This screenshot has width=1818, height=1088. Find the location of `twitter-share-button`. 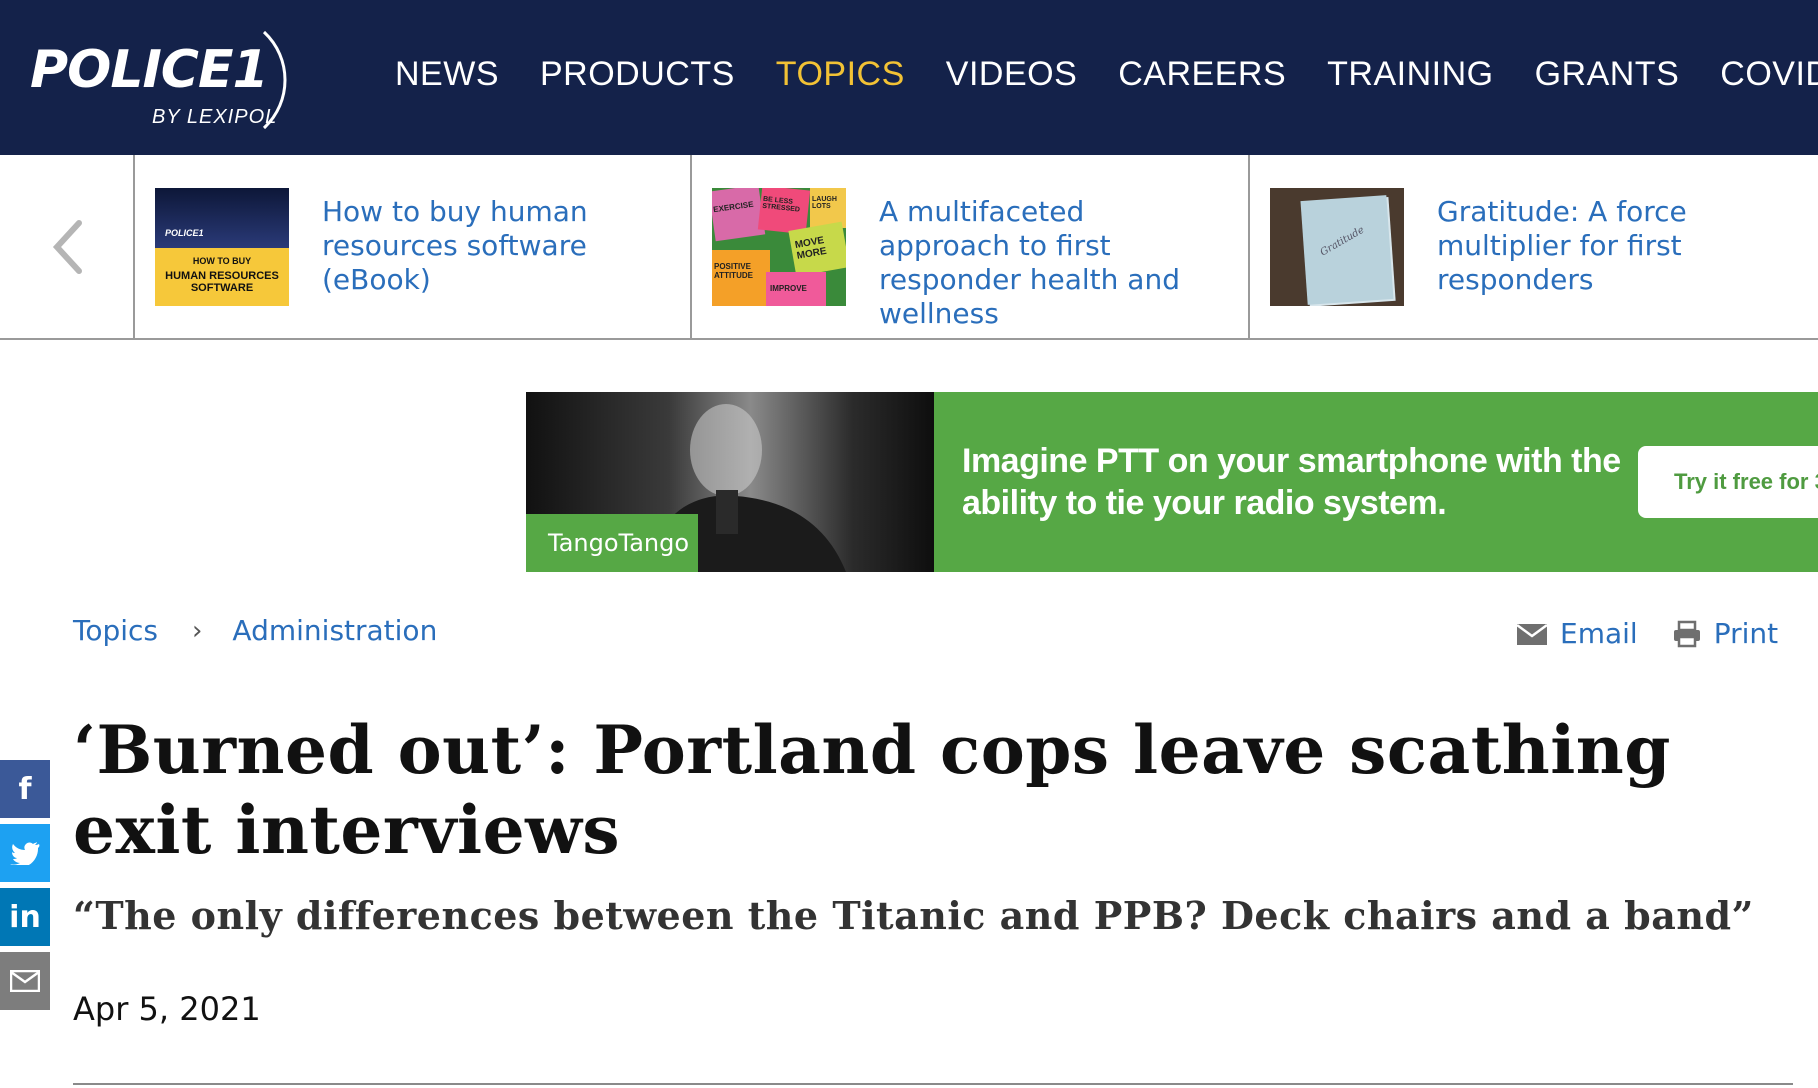

twitter-share-button is located at coordinates (25, 853).